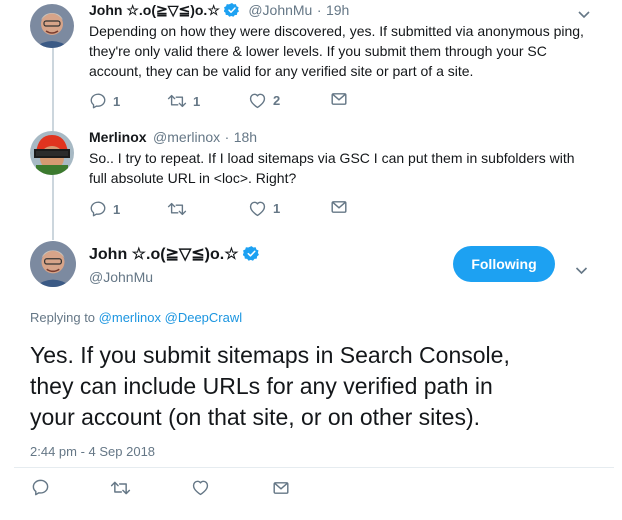 The width and height of the screenshot is (622, 520). Describe the element at coordinates (277, 208) in the screenshot. I see `like-count: 1` at that location.